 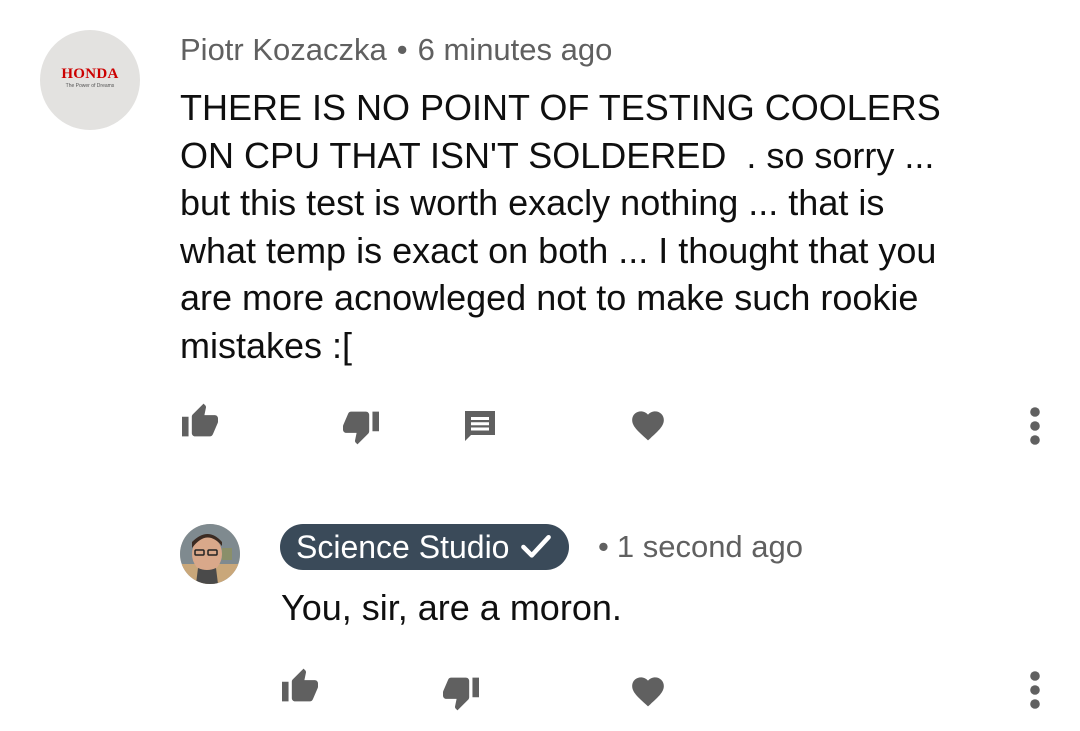 What do you see at coordinates (89, 74) in the screenshot?
I see `svg-text: HONDA` at bounding box center [89, 74].